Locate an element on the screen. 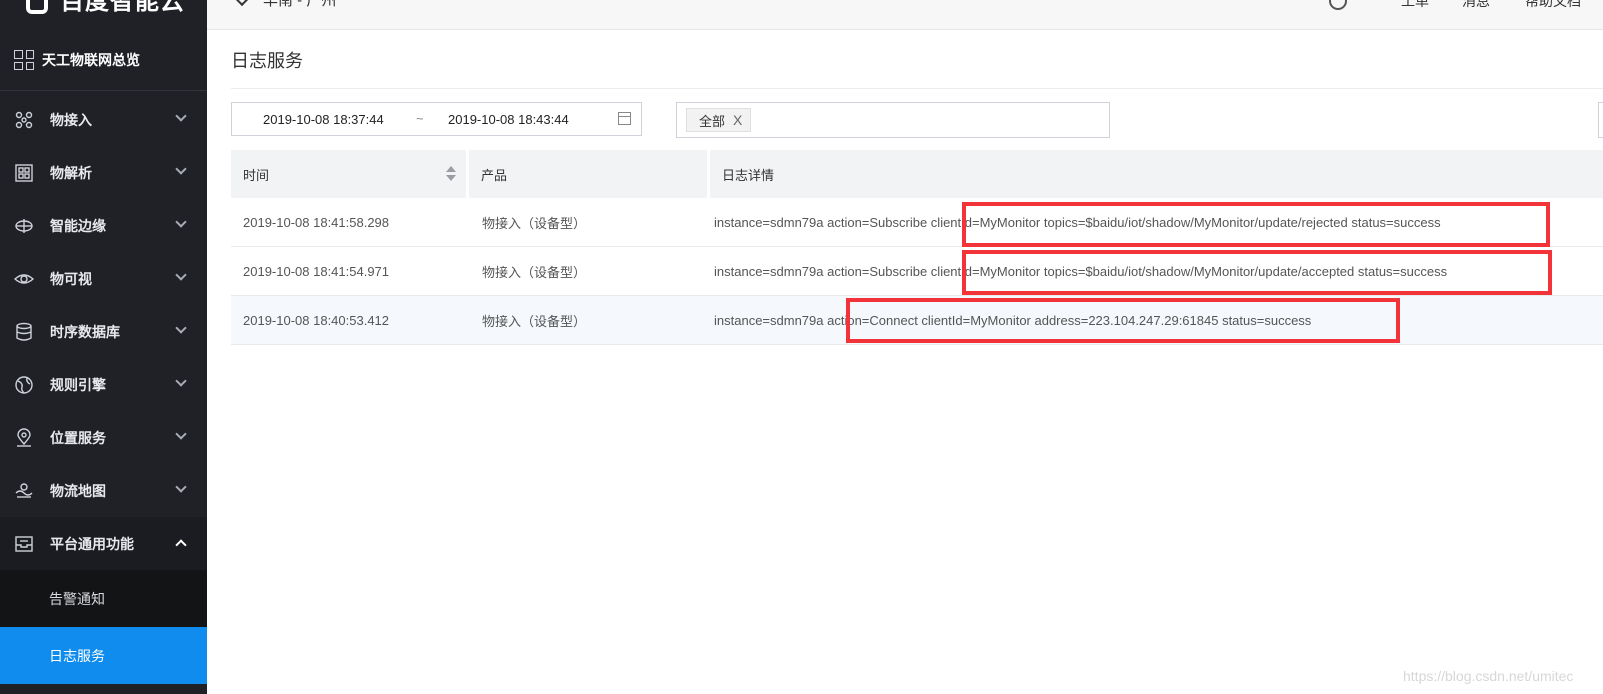 The height and width of the screenshot is (694, 1603). close-icon: X is located at coordinates (737, 120).